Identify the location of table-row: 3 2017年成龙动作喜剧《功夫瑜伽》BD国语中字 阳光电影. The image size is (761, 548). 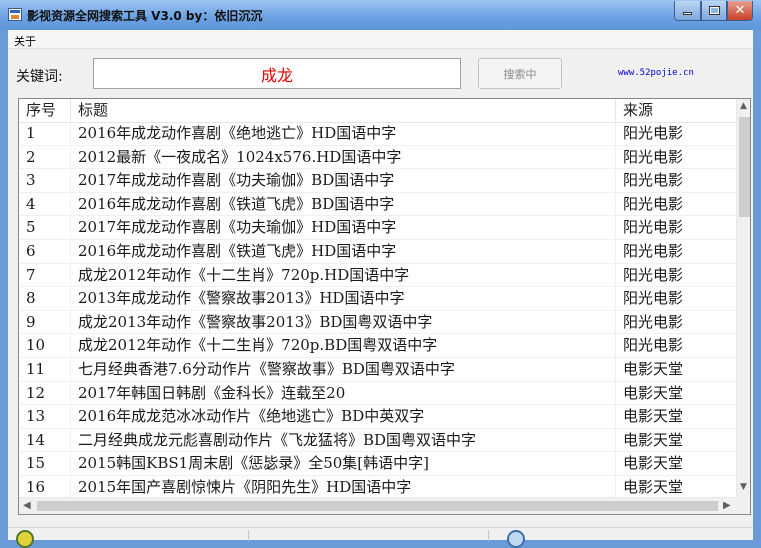
(378, 181).